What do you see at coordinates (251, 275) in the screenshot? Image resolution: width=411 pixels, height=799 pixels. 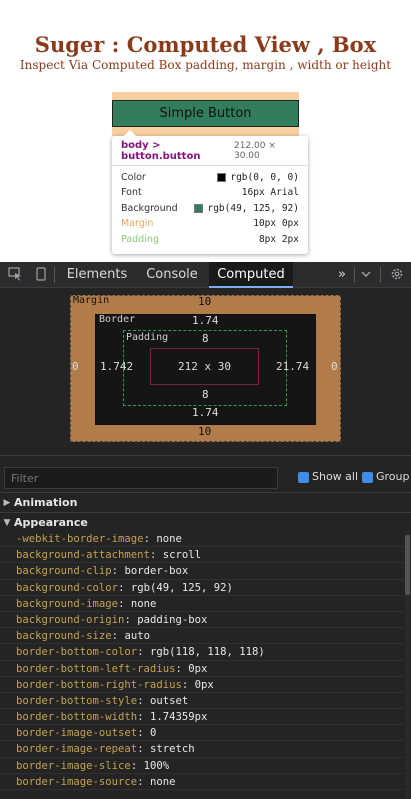 I see `tab-computed: Computed` at bounding box center [251, 275].